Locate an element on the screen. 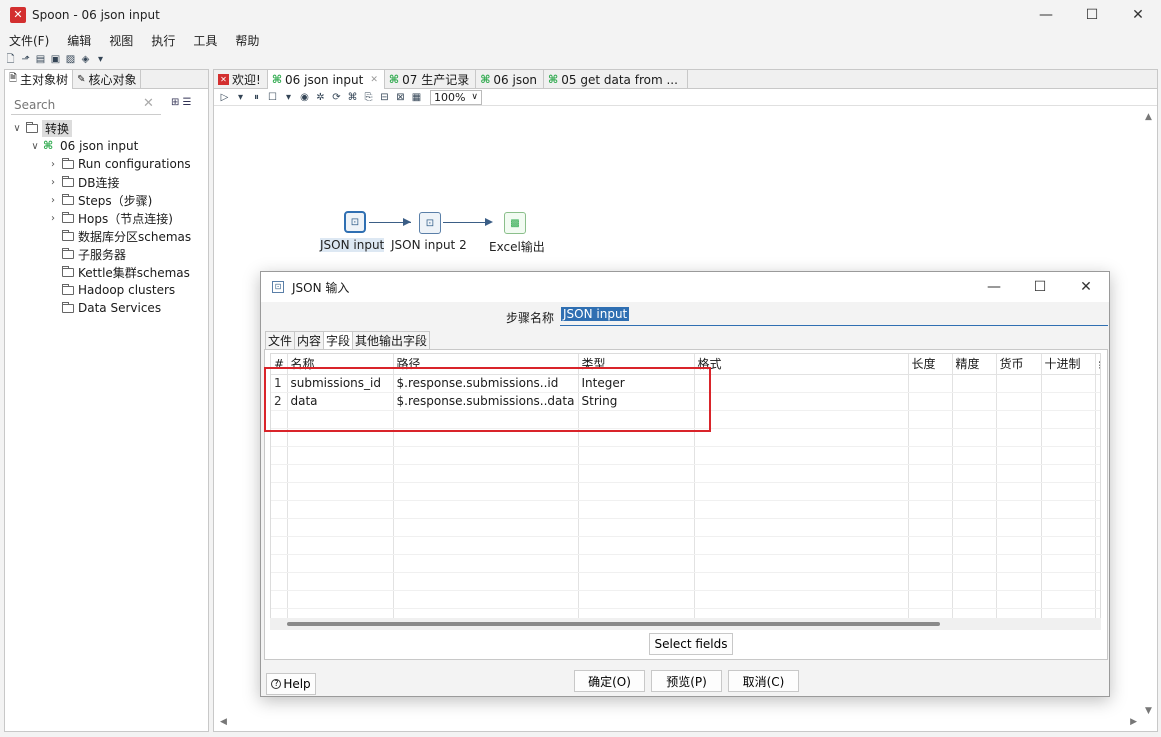  stop-icon: ☐ is located at coordinates (272, 97).